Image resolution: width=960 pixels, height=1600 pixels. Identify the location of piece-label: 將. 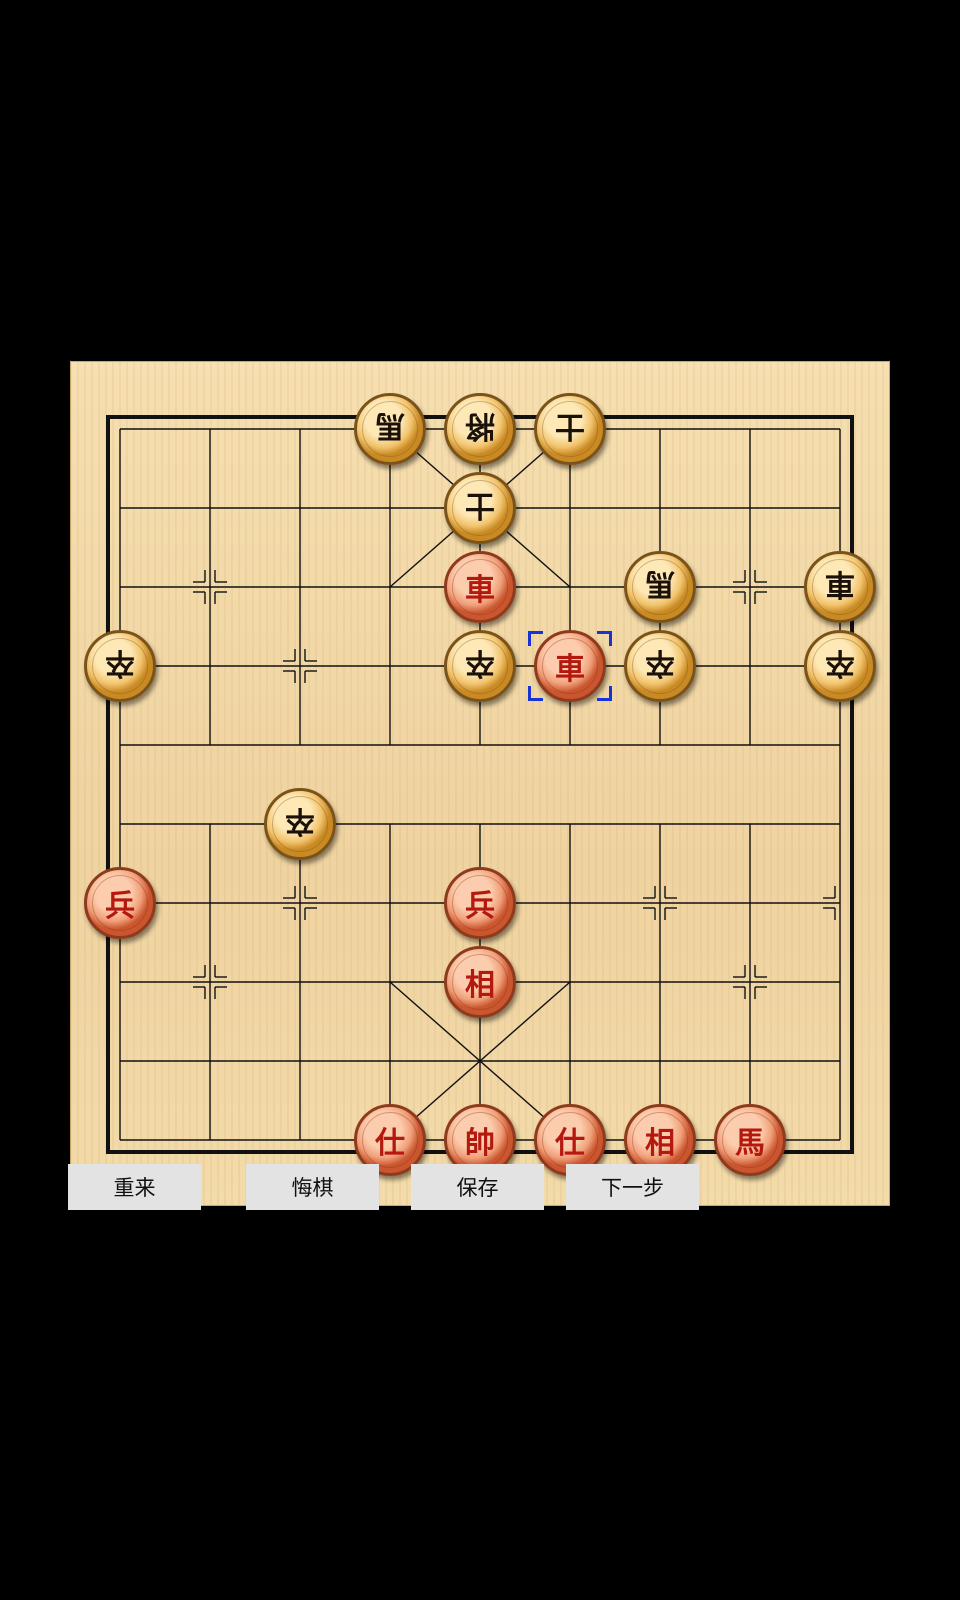
(480, 425).